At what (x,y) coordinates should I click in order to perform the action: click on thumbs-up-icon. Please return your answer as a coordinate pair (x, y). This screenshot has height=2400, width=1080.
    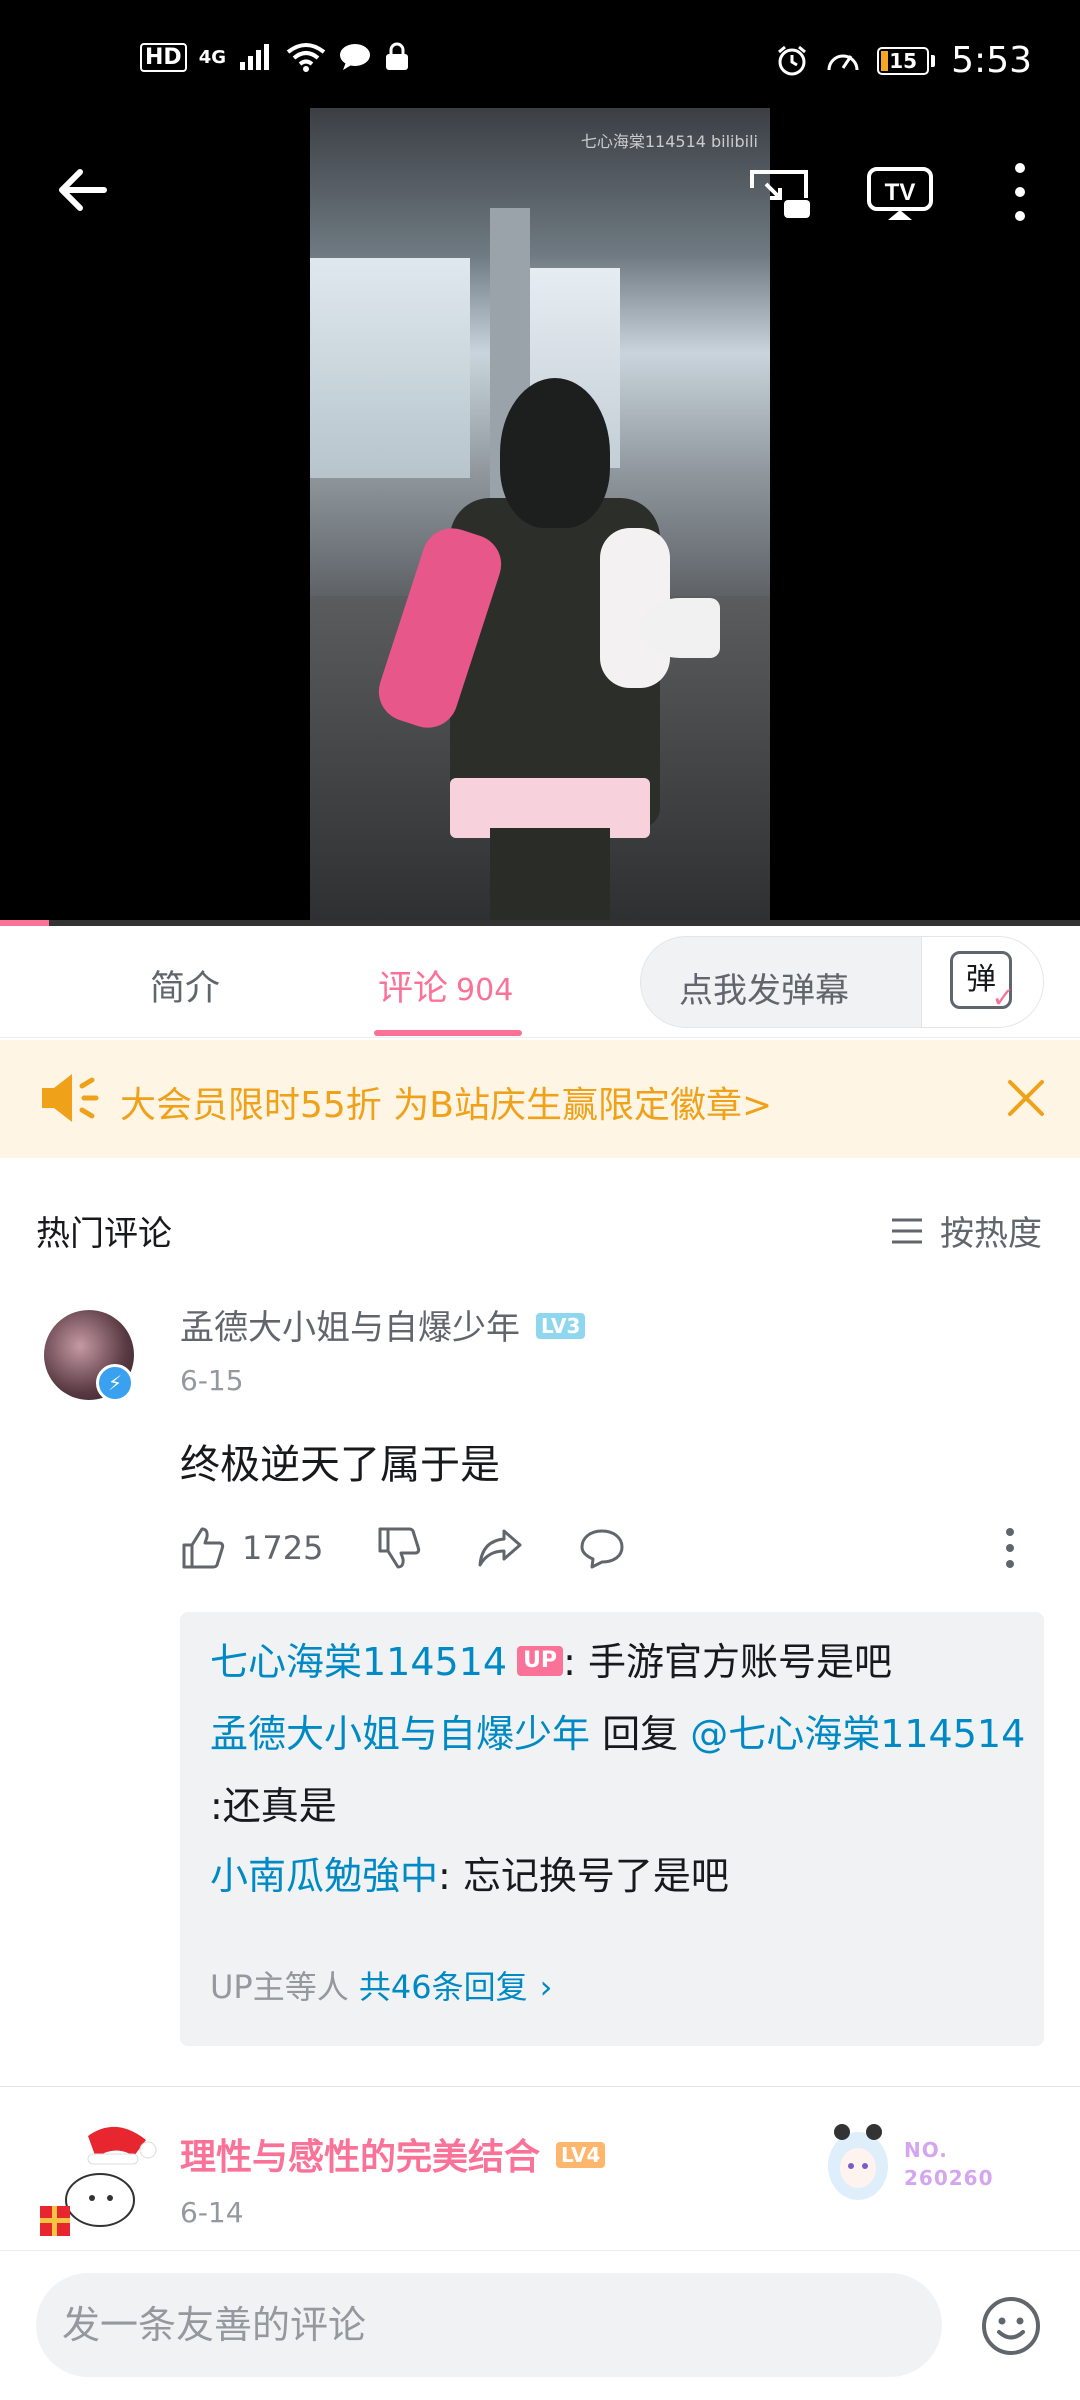
    Looking at the image, I should click on (203, 1548).